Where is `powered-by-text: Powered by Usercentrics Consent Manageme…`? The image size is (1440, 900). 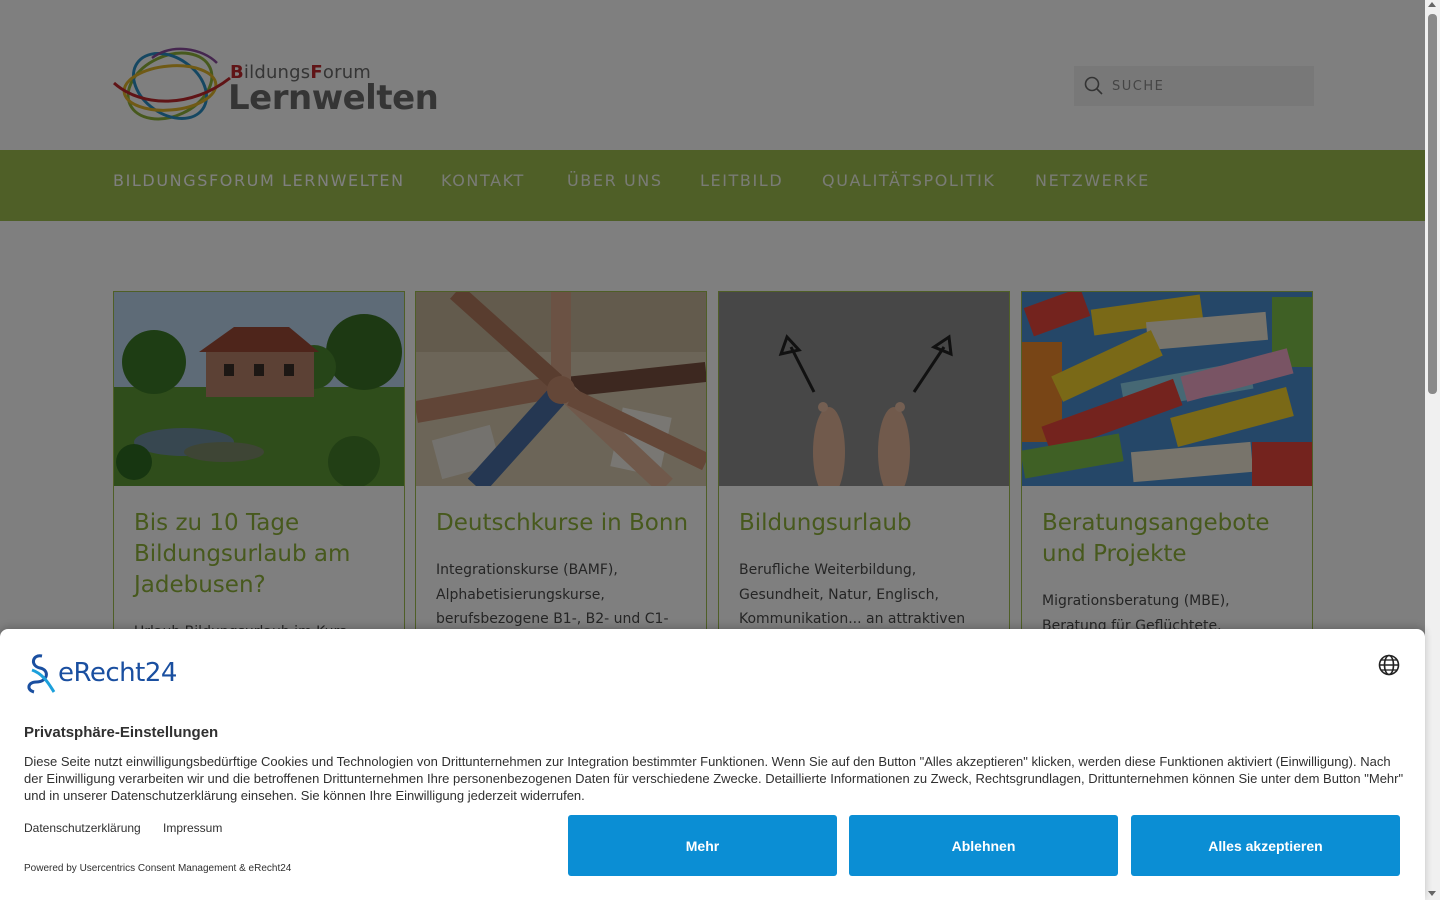
powered-by-text: Powered by Usercentrics Consent Manageme… is located at coordinates (158, 868).